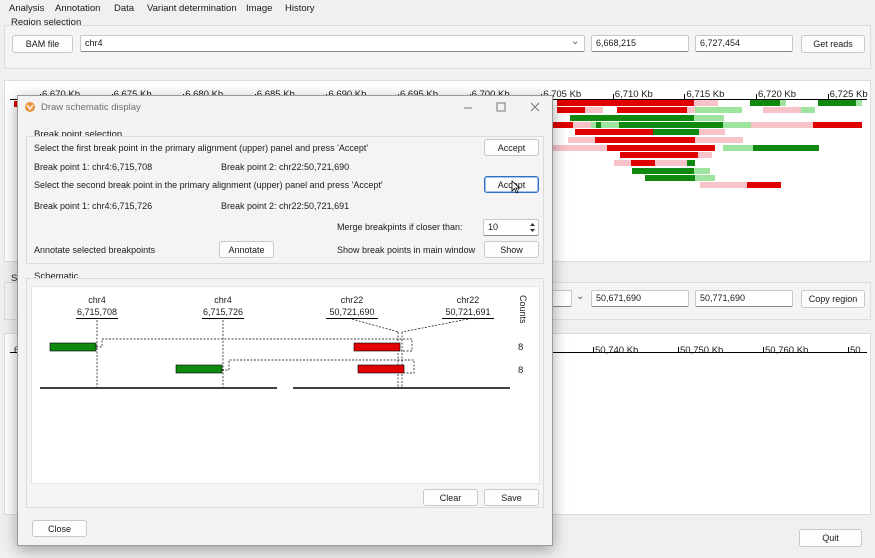  What do you see at coordinates (562, 298) in the screenshot?
I see `second-chromosome-select` at bounding box center [562, 298].